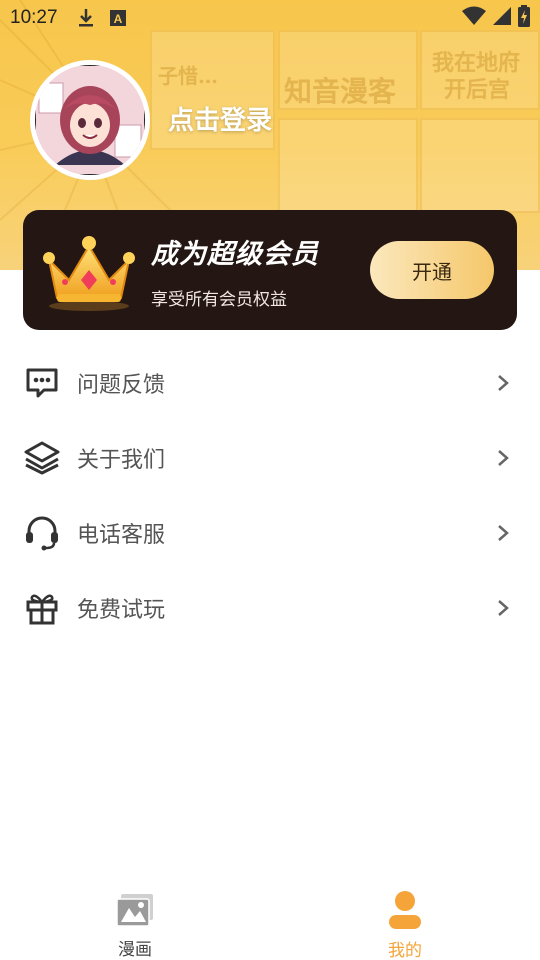 This screenshot has width=540, height=960. Describe the element at coordinates (135, 909) in the screenshot. I see `comic-image-icon` at that location.